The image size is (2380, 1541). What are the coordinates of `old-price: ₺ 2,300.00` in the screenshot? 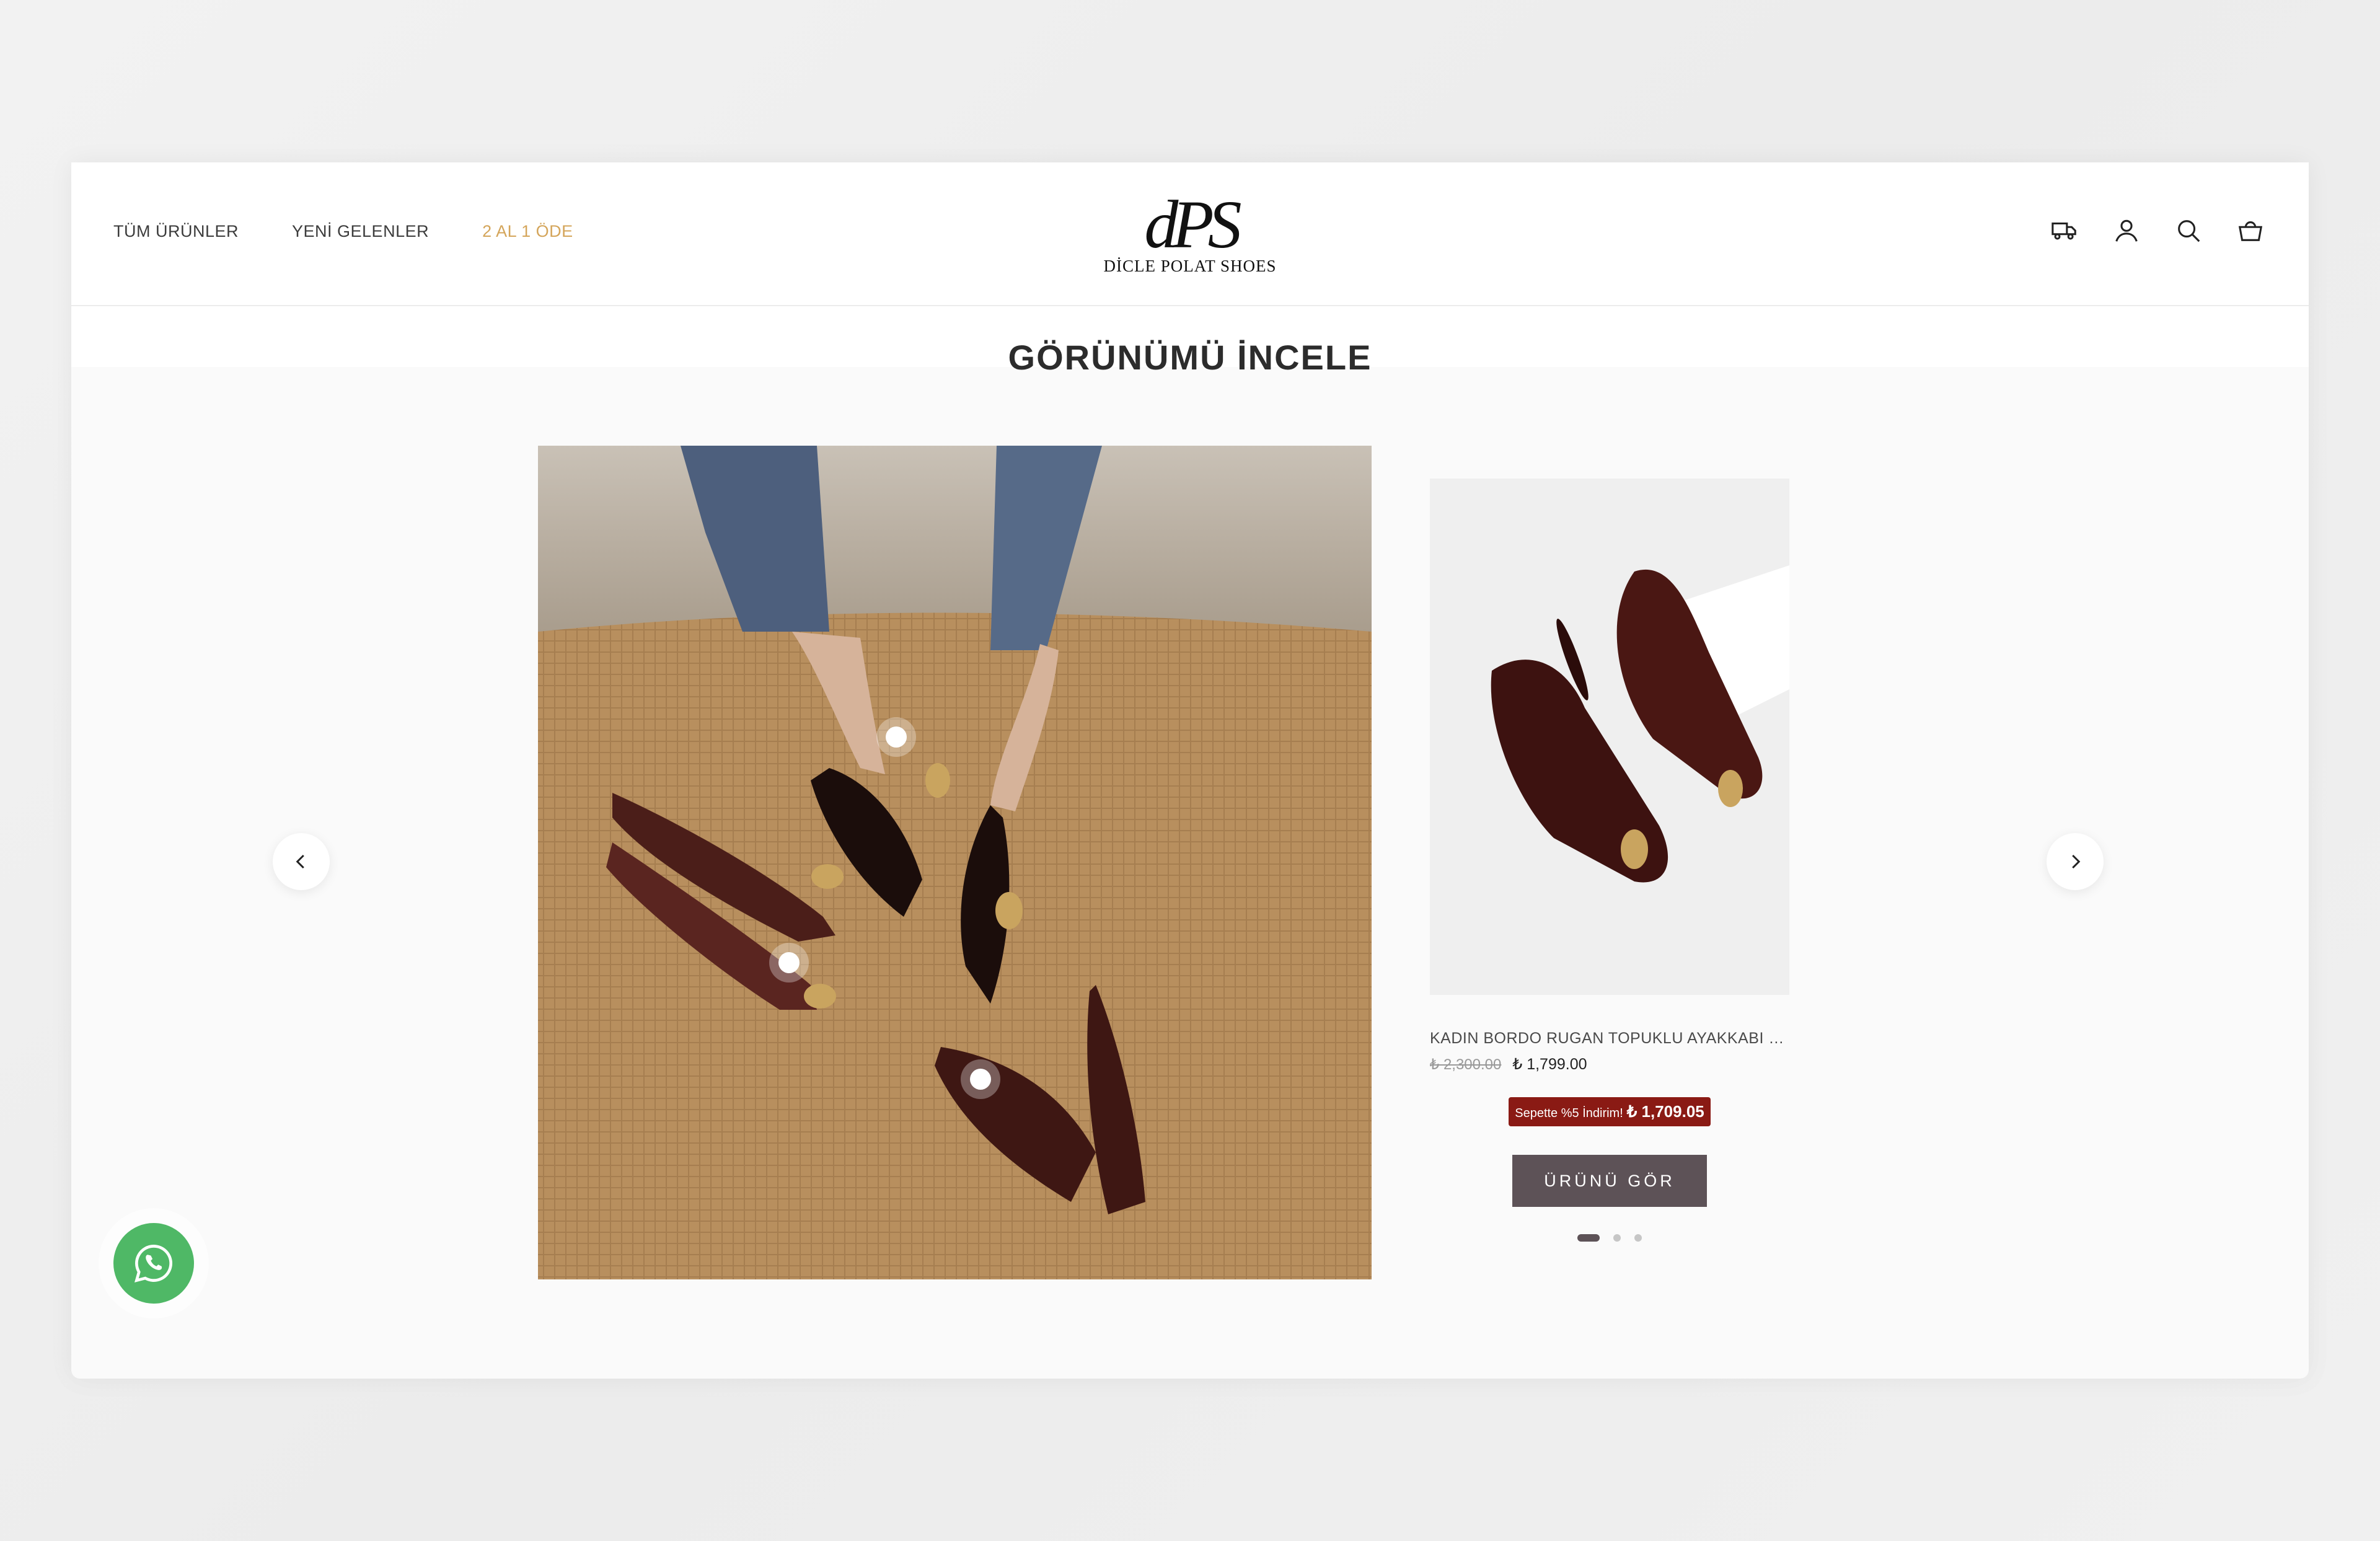 It's located at (1466, 1064).